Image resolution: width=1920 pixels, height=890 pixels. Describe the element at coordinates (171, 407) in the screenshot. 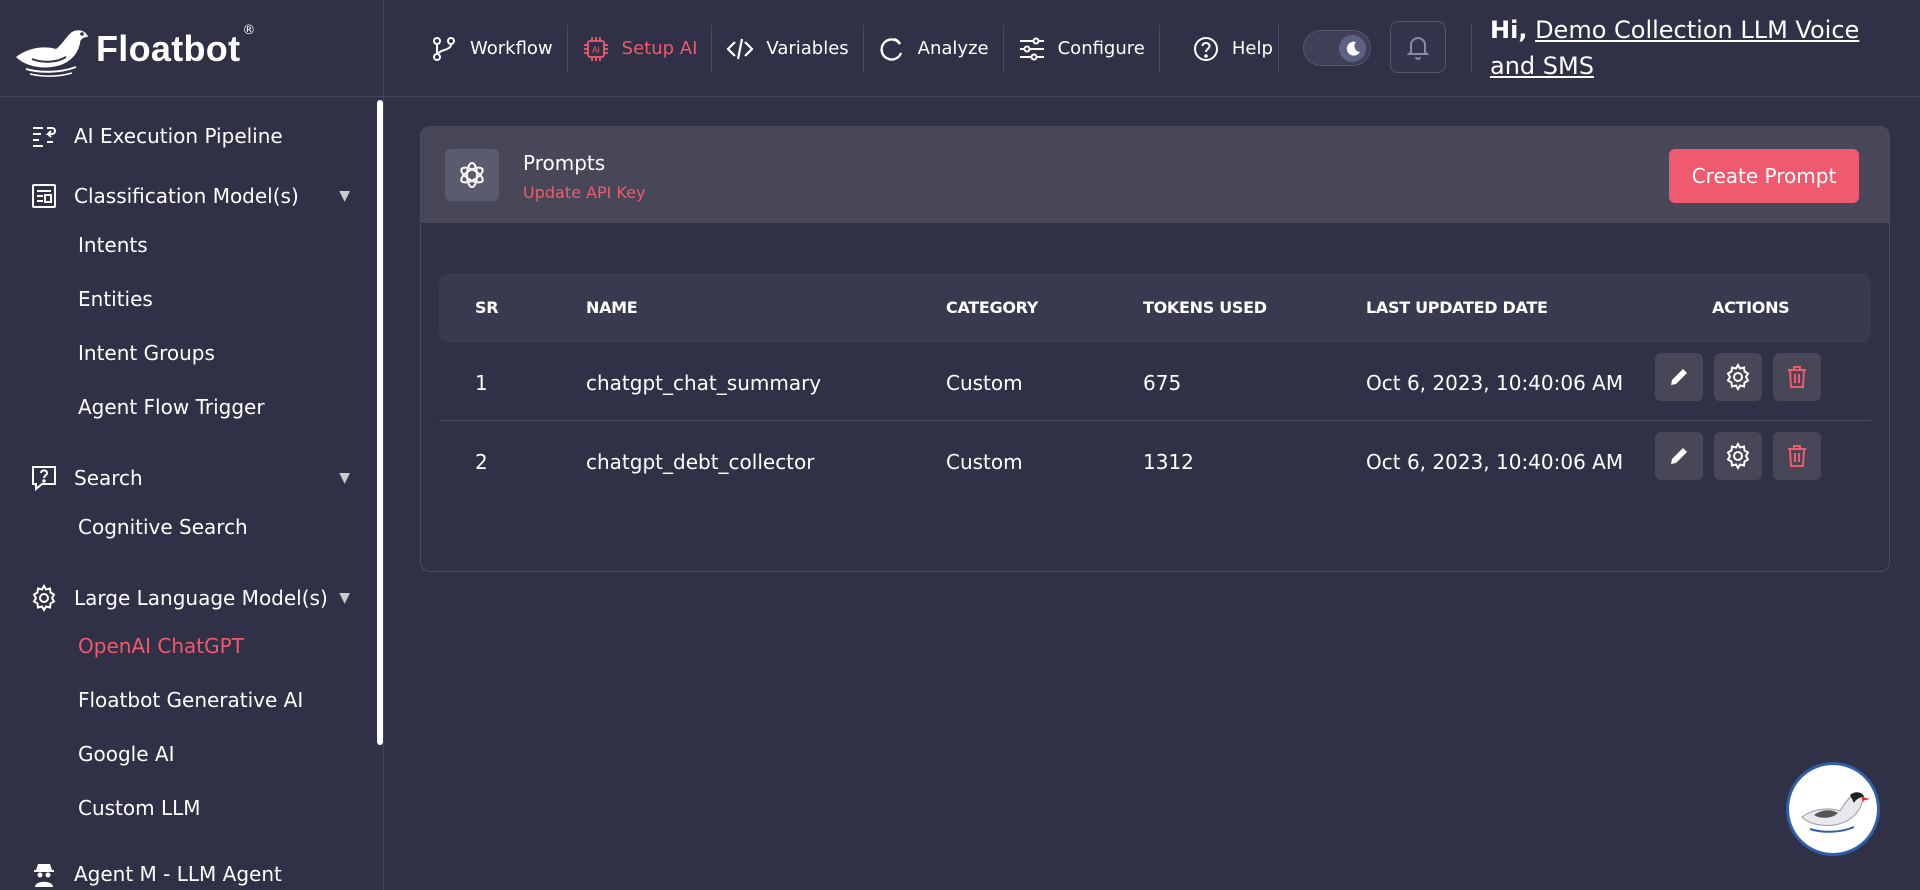

I see `sidebar-item-agent-flow-trigger: Agent Flow Trigger` at that location.